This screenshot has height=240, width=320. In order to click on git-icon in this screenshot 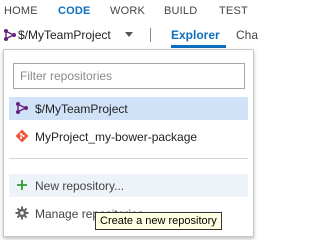, I will do `click(22, 136)`.